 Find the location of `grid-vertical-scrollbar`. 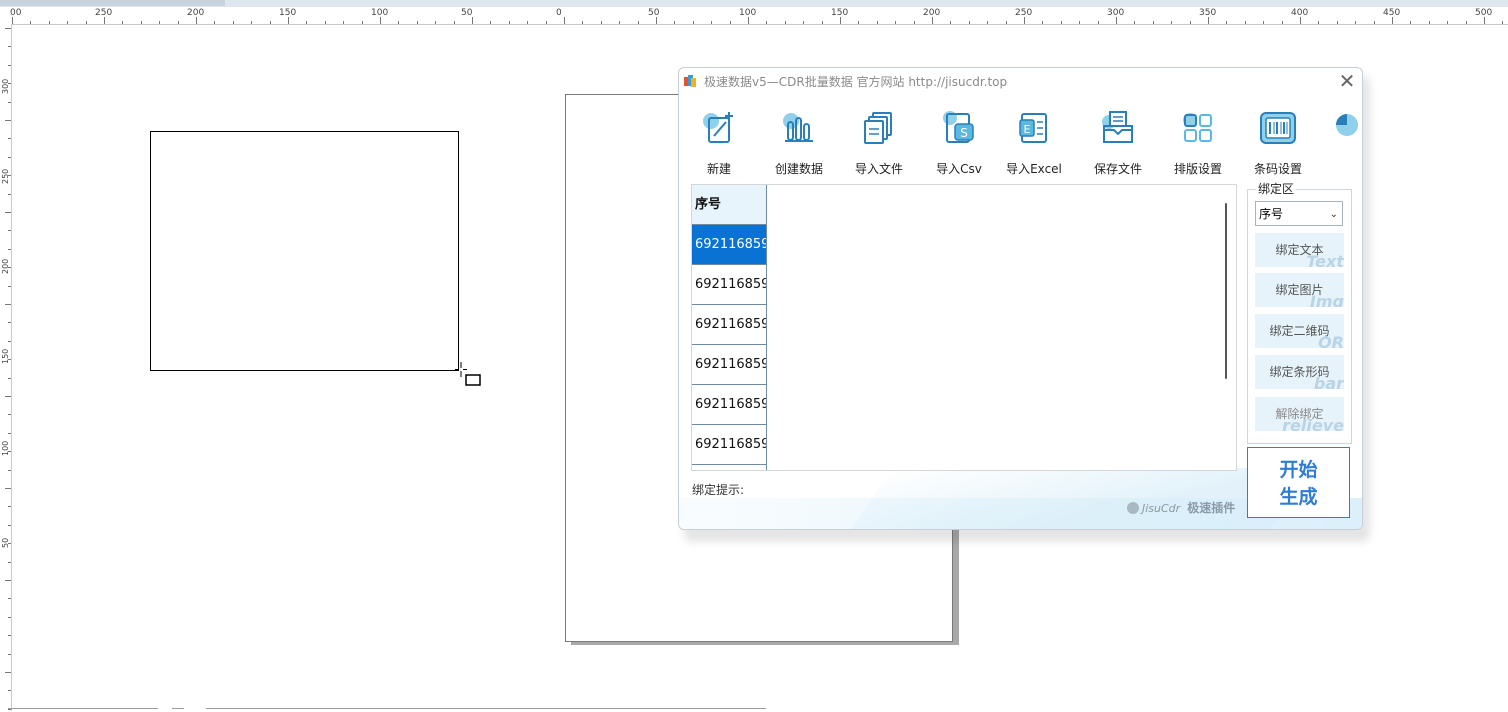

grid-vertical-scrollbar is located at coordinates (1226, 291).